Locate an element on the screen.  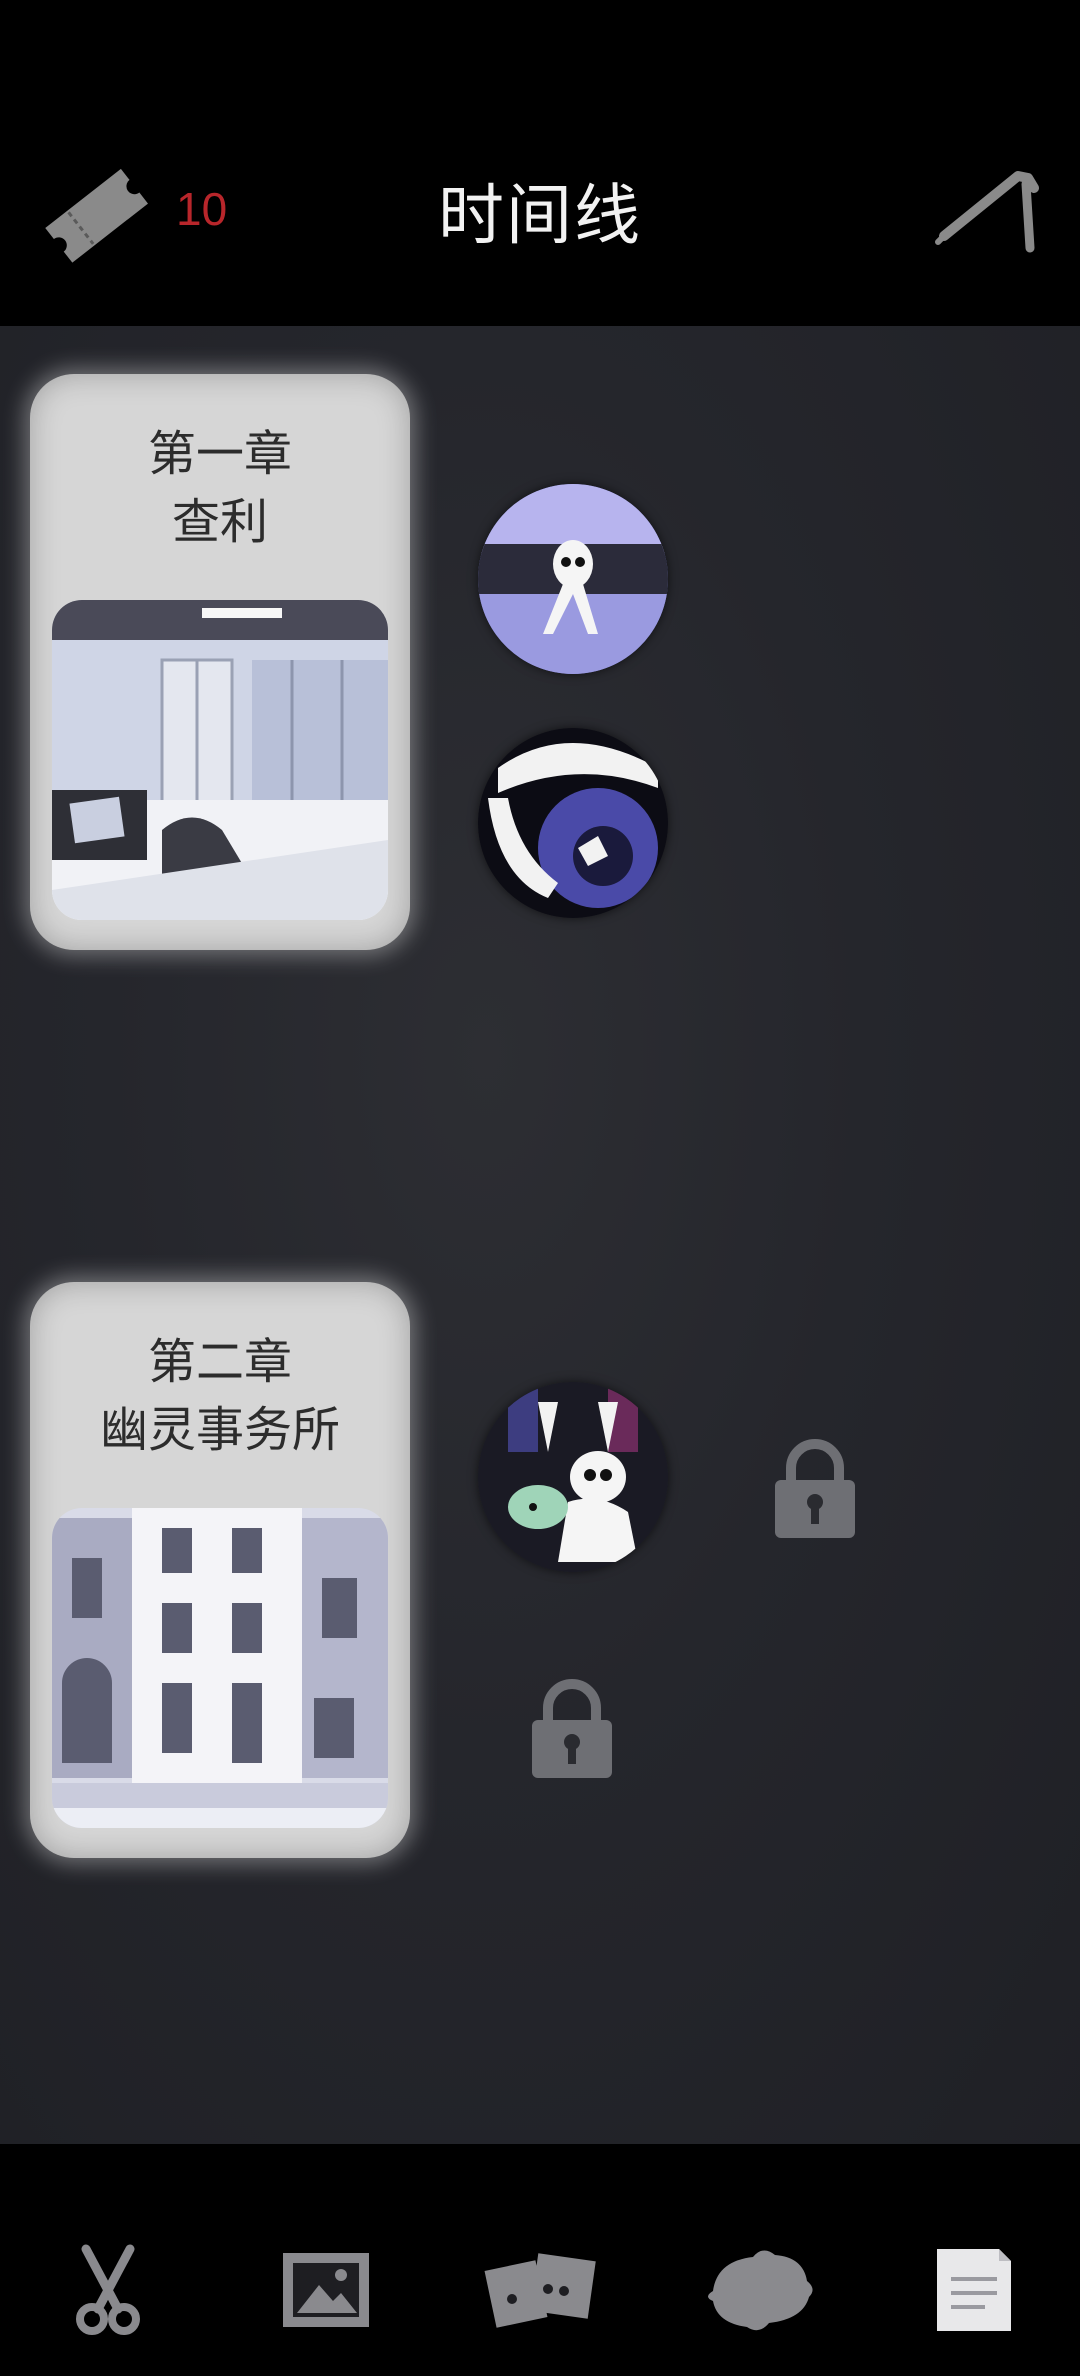
chapter-title: 第一章 查利 is located at coordinates (220, 488).